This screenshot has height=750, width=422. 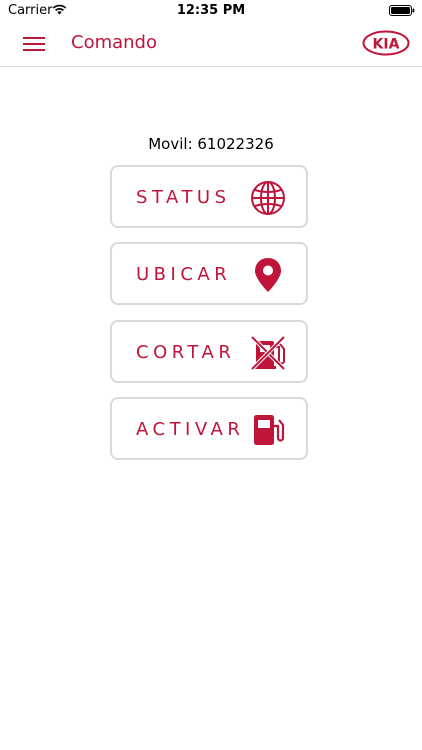 I want to click on battery-icon, so click(x=402, y=10).